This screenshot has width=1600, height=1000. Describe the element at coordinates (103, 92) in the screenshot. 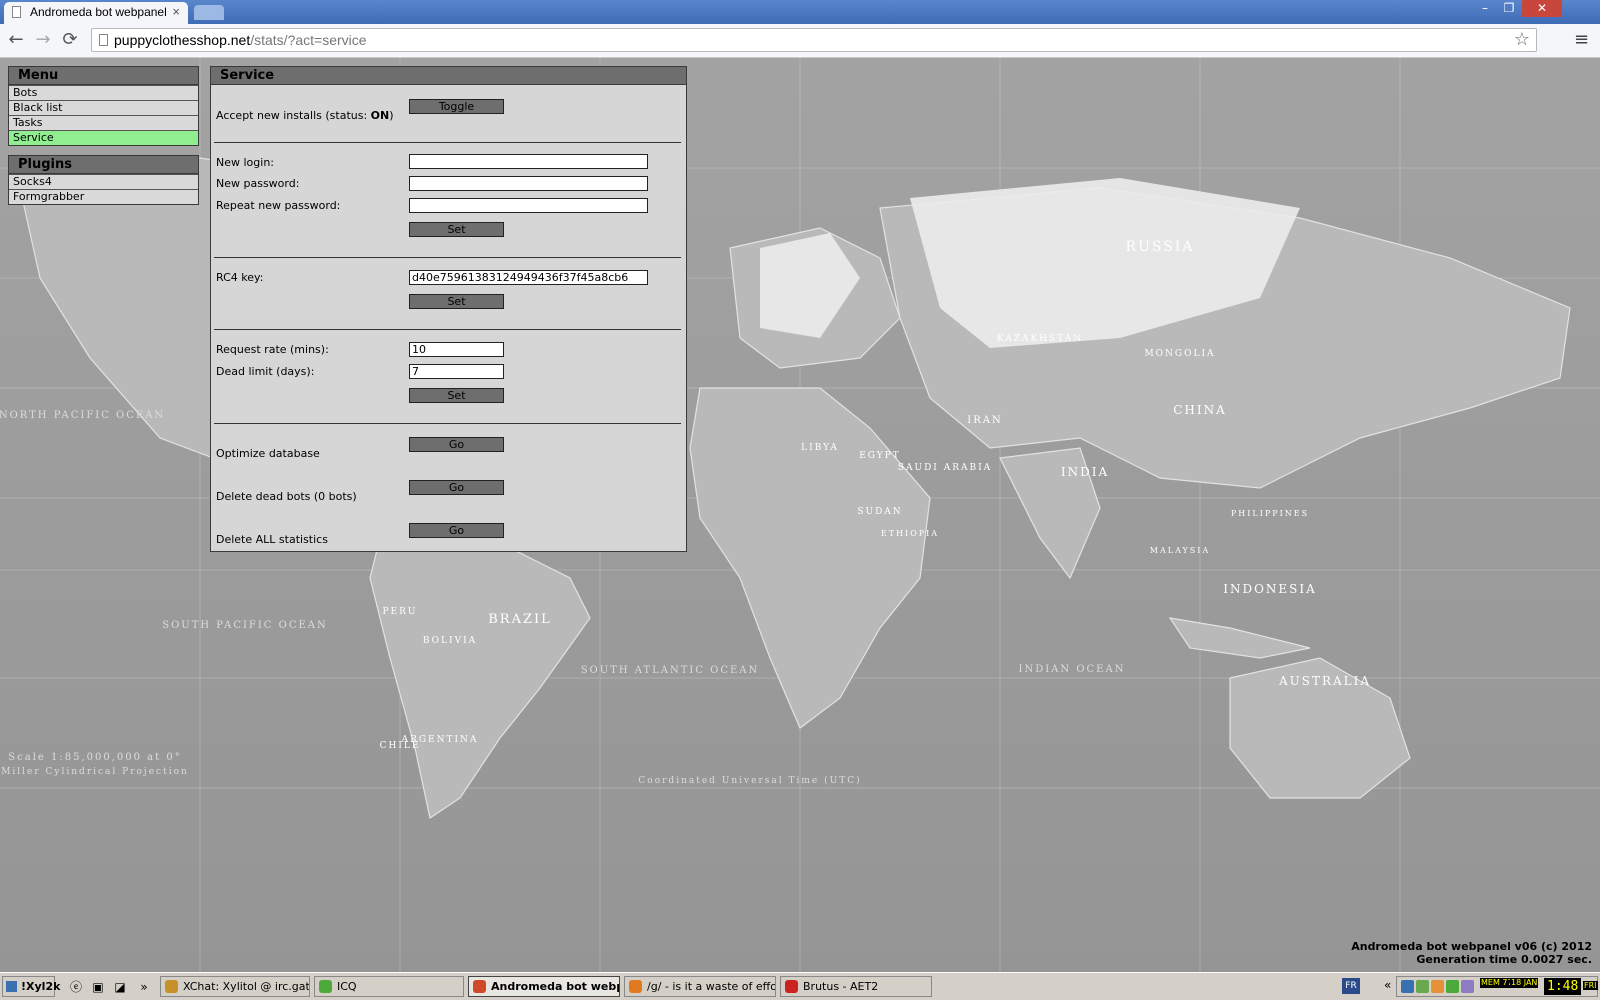

I see `menu-item-bots: Bots` at that location.